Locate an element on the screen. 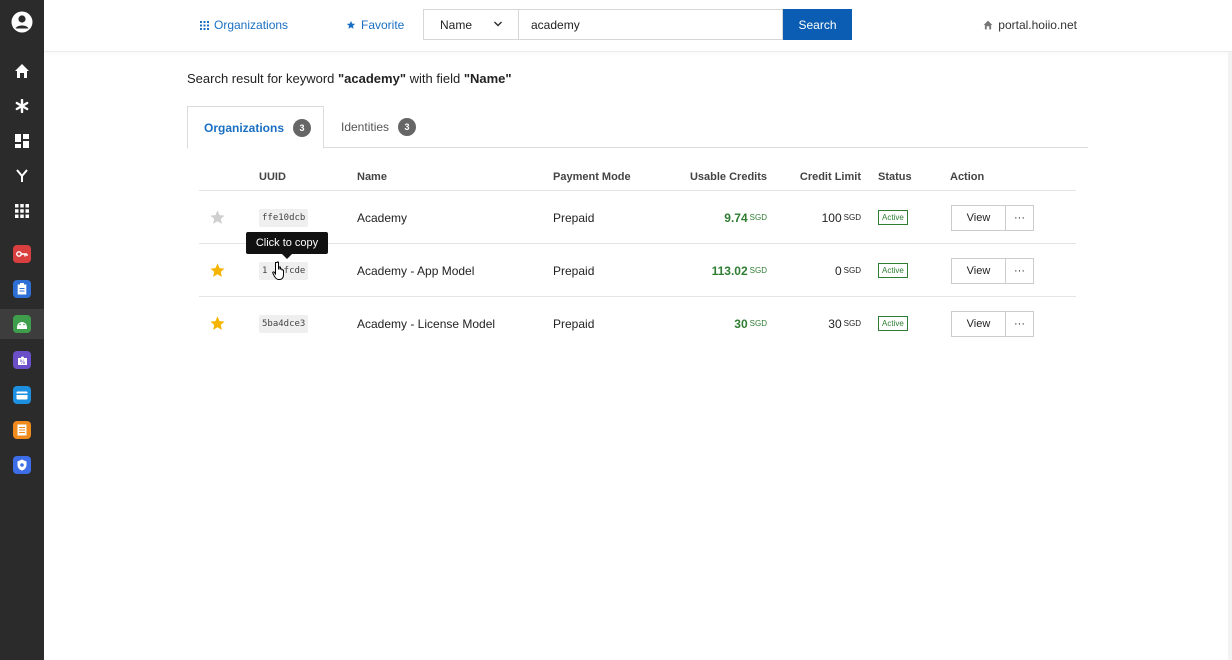 The image size is (1232, 660). header-action: Action is located at coordinates (967, 177).